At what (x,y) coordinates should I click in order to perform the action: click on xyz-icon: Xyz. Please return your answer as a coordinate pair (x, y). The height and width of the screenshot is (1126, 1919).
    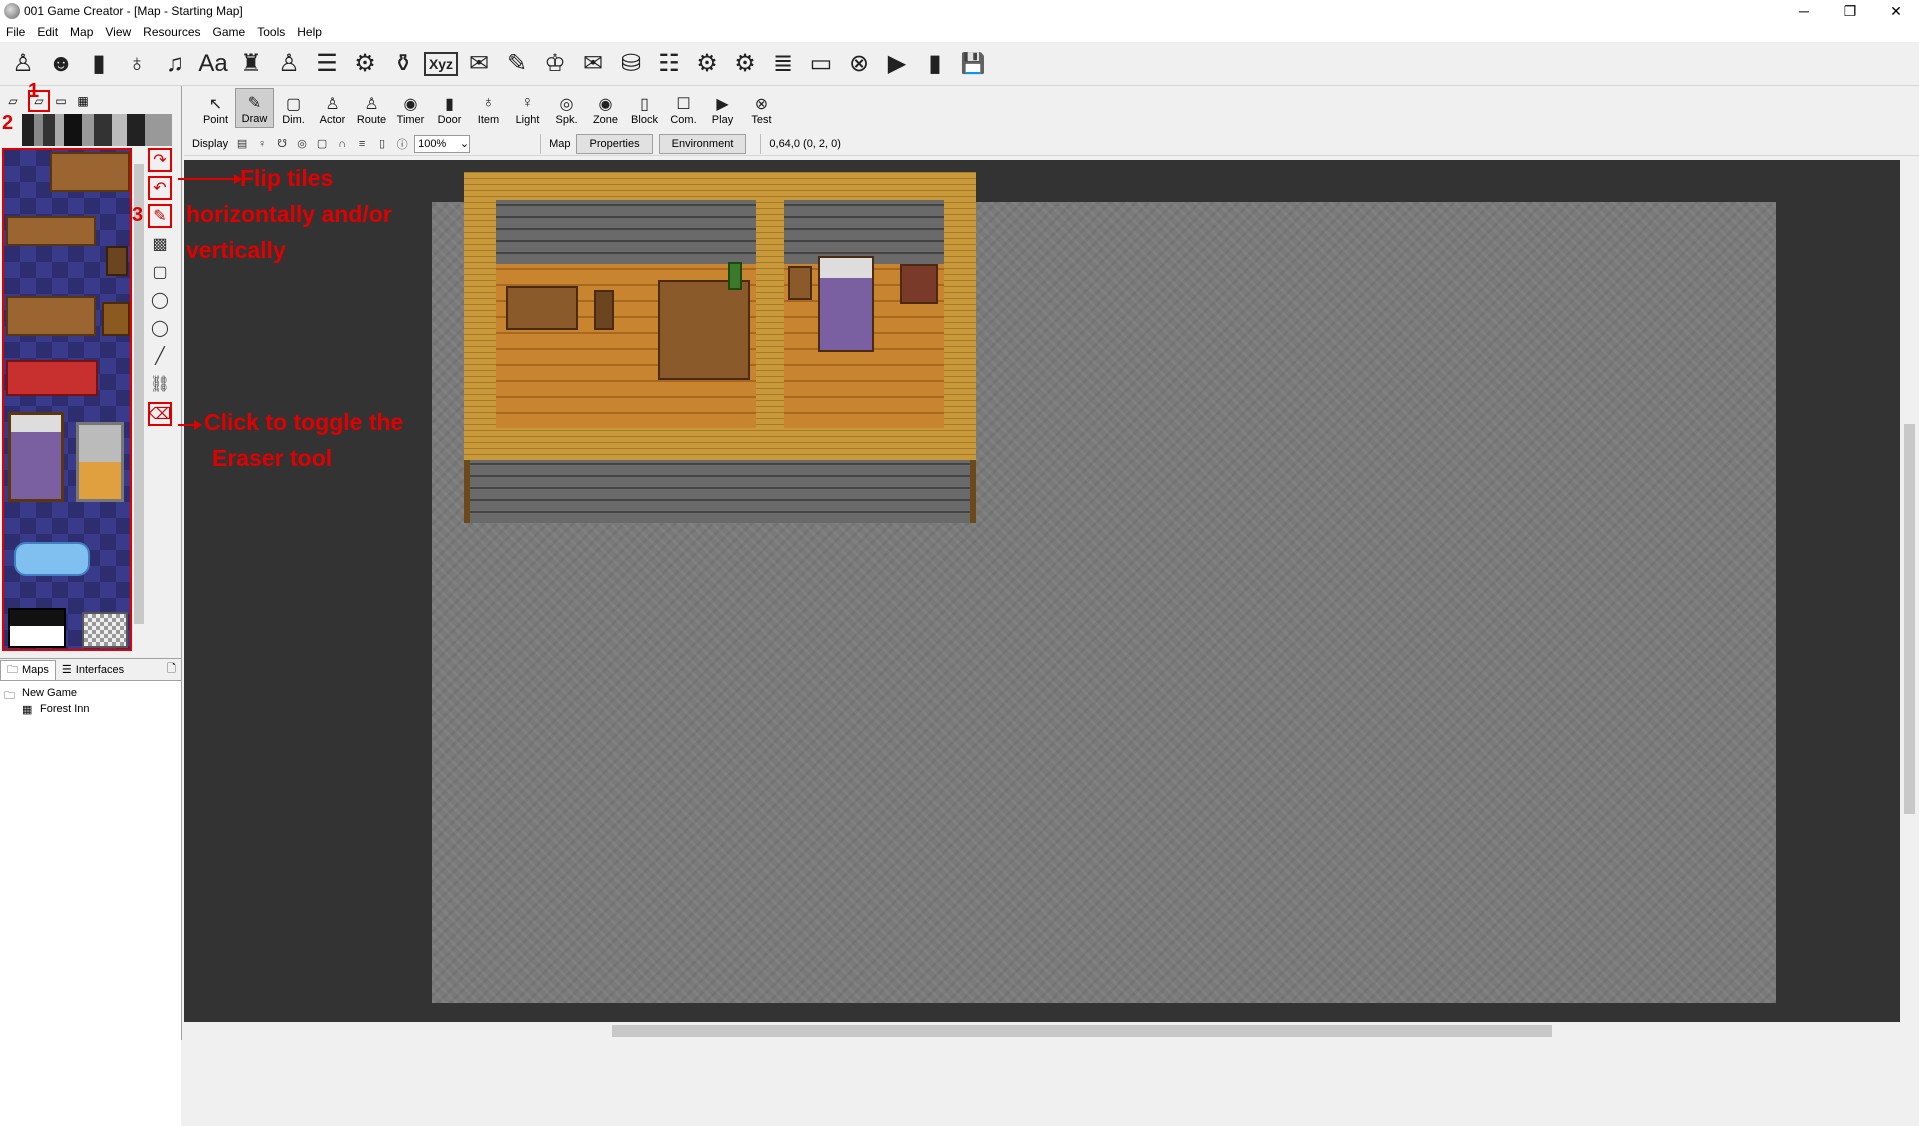
    Looking at the image, I should click on (441, 63).